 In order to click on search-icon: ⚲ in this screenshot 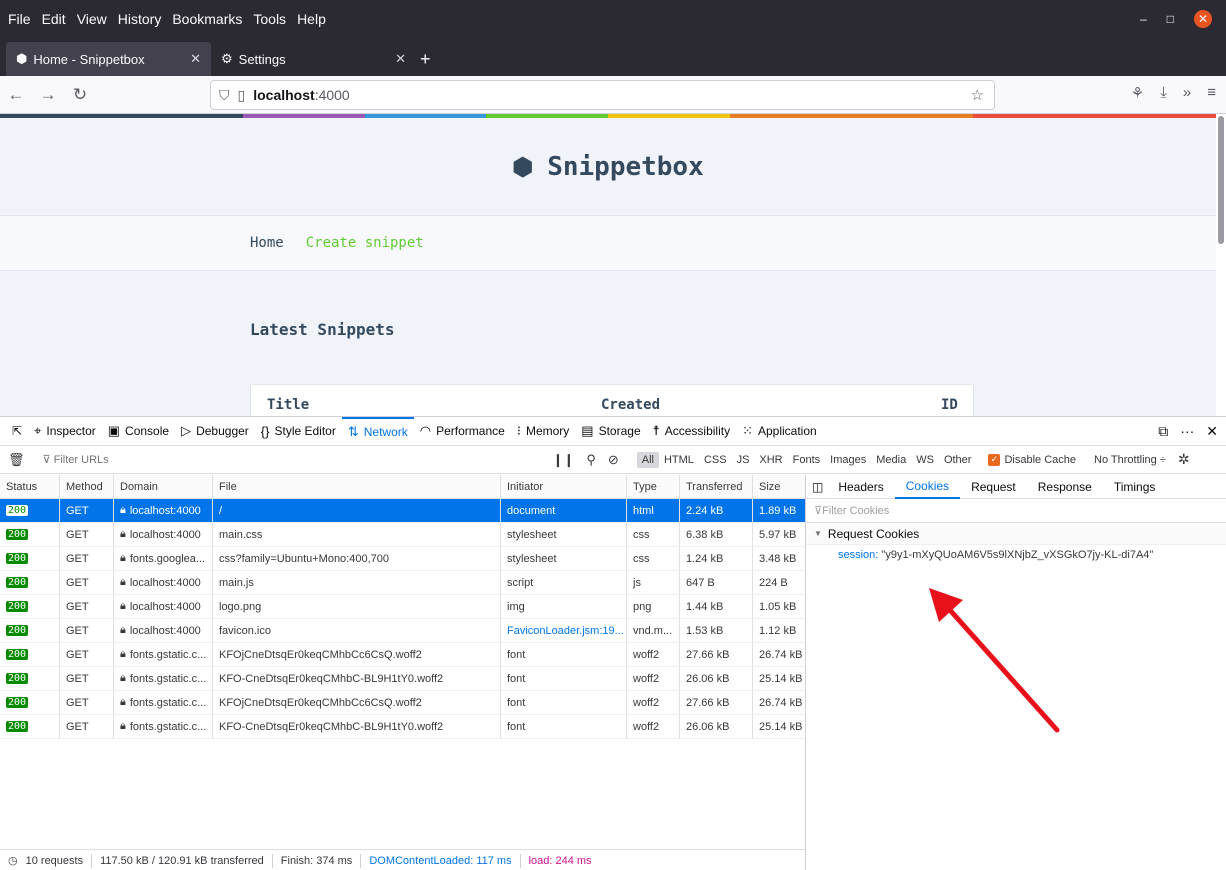, I will do `click(591, 460)`.